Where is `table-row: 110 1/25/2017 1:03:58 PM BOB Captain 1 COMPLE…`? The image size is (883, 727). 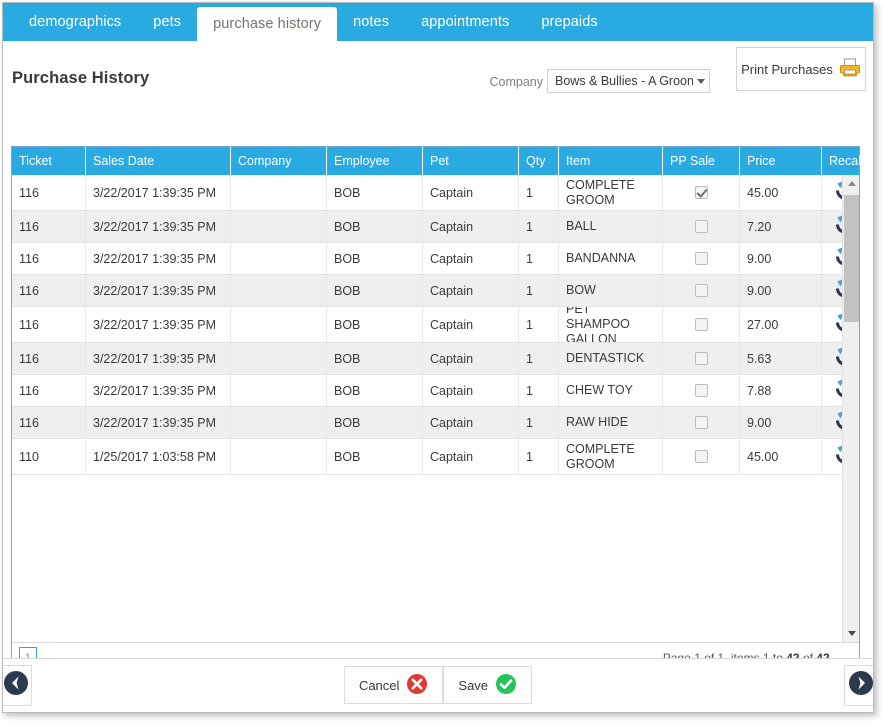
table-row: 110 1/25/2017 1:03:58 PM BOB Captain 1 COMPLE… is located at coordinates (435, 457).